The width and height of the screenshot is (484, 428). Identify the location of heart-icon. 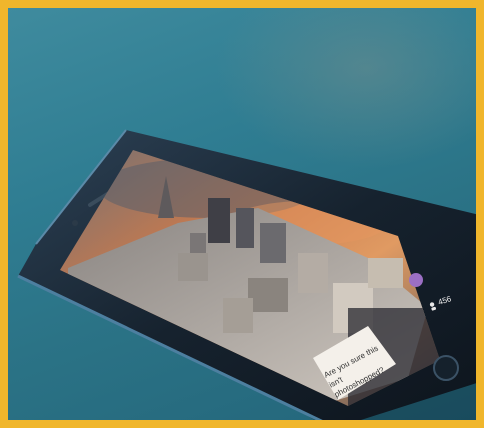
(416, 280).